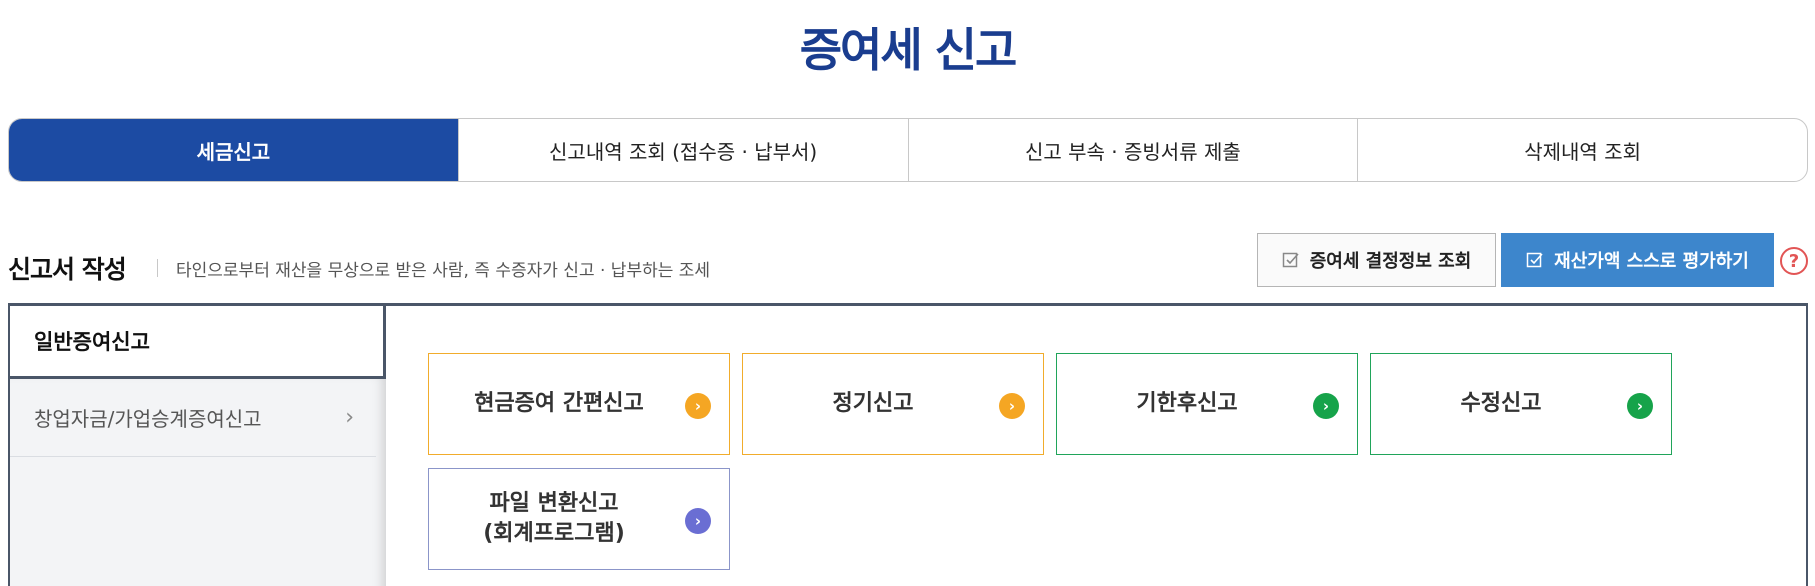 This screenshot has width=1815, height=586. What do you see at coordinates (1390, 261) in the screenshot?
I see `gift-tax-decision-info-label: 증여세 결정정보 조회` at bounding box center [1390, 261].